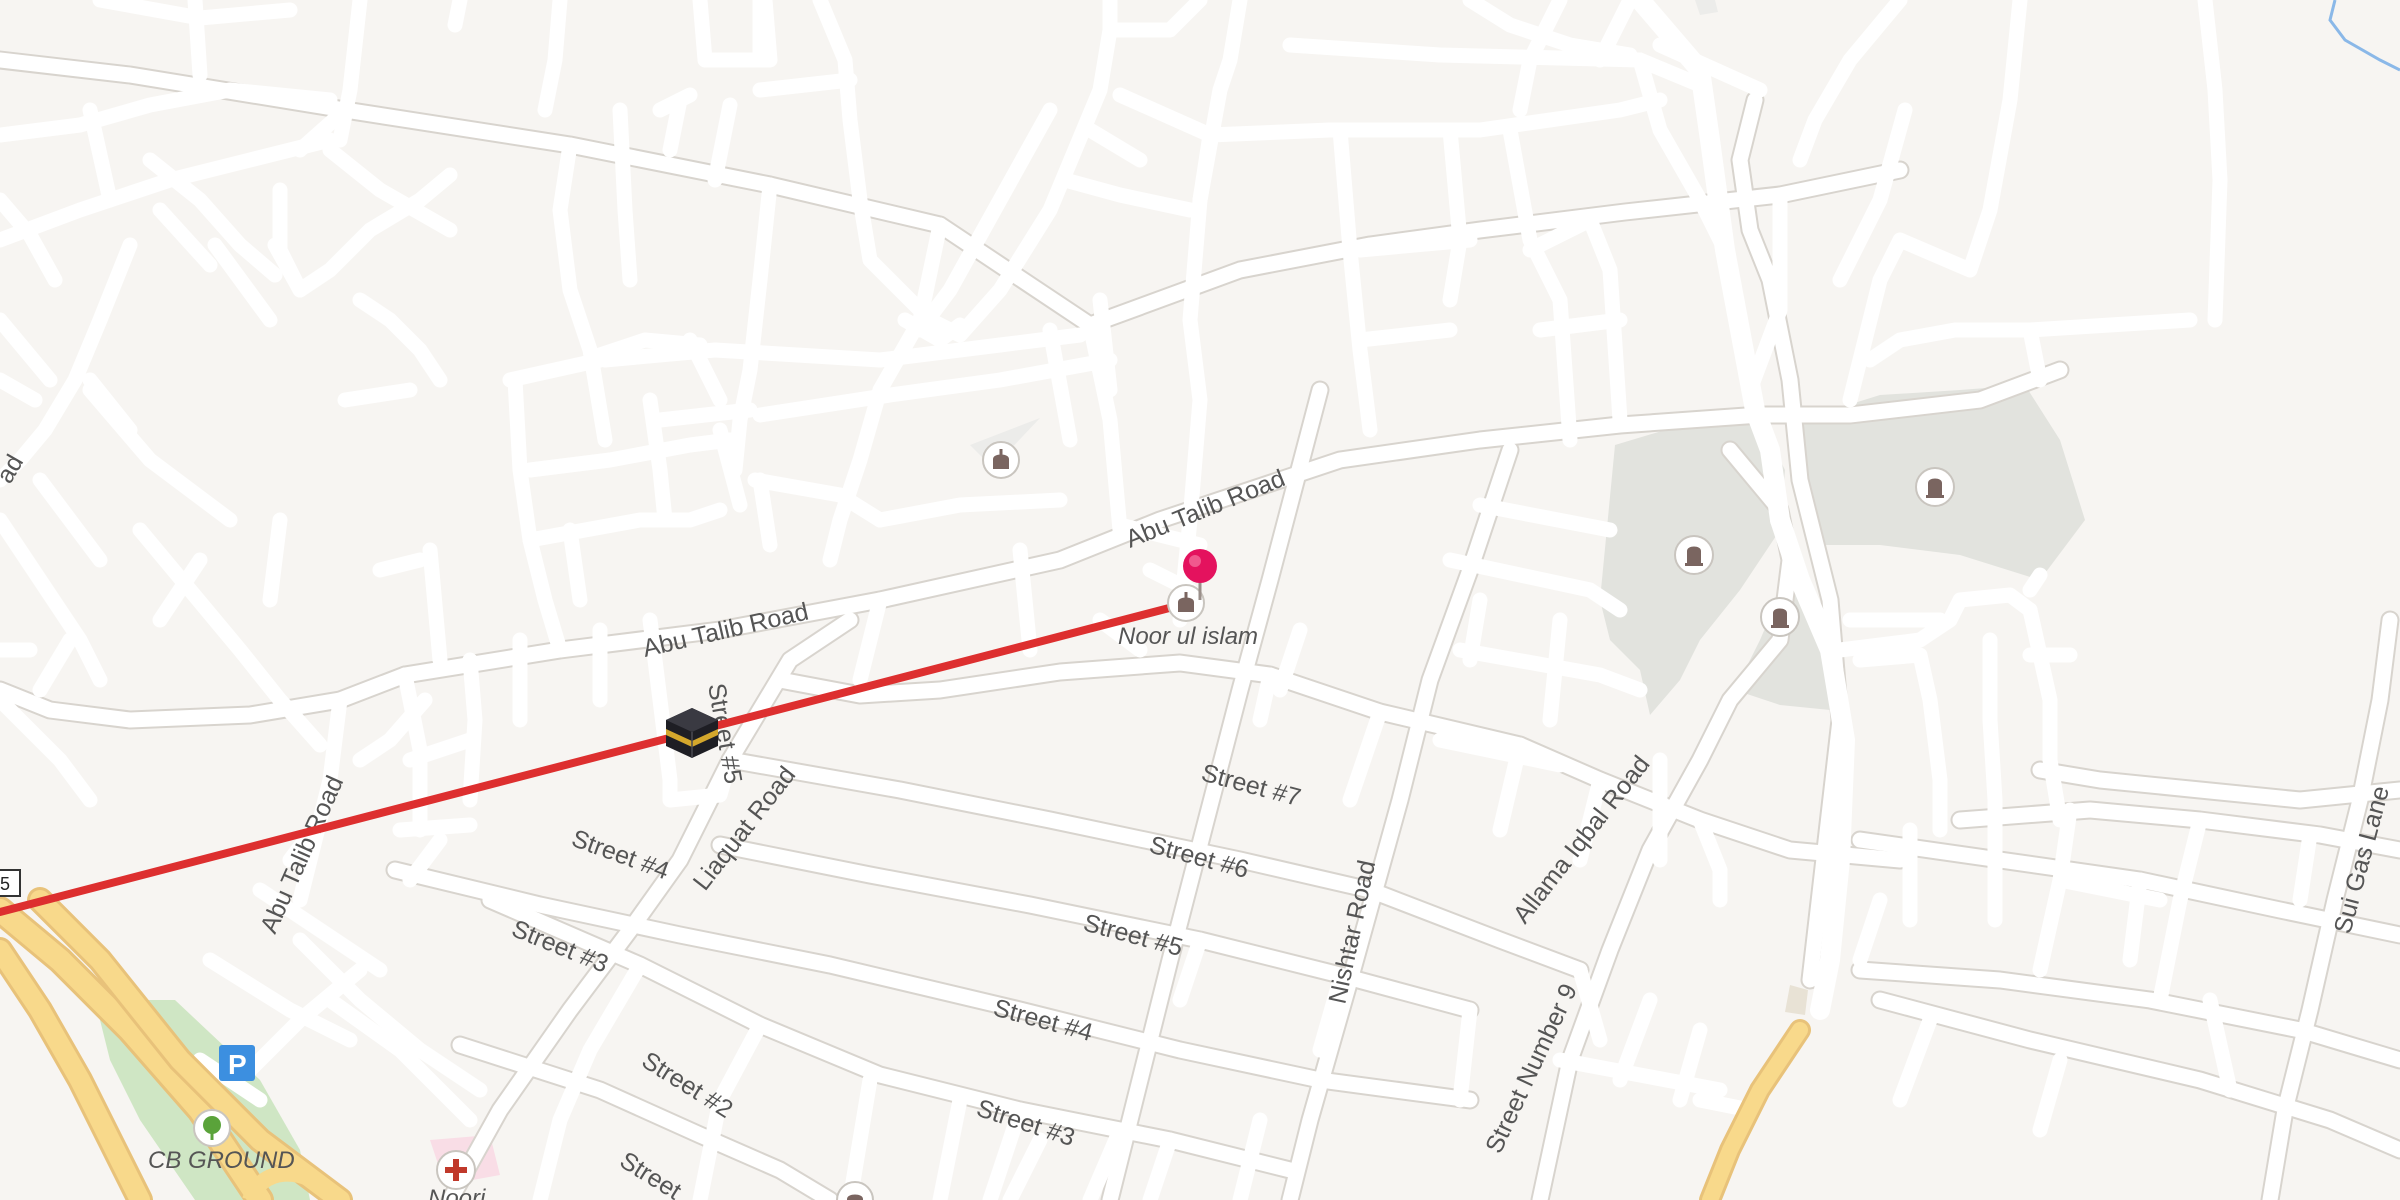  I want to click on hospital-cross-icon, so click(456, 1170).